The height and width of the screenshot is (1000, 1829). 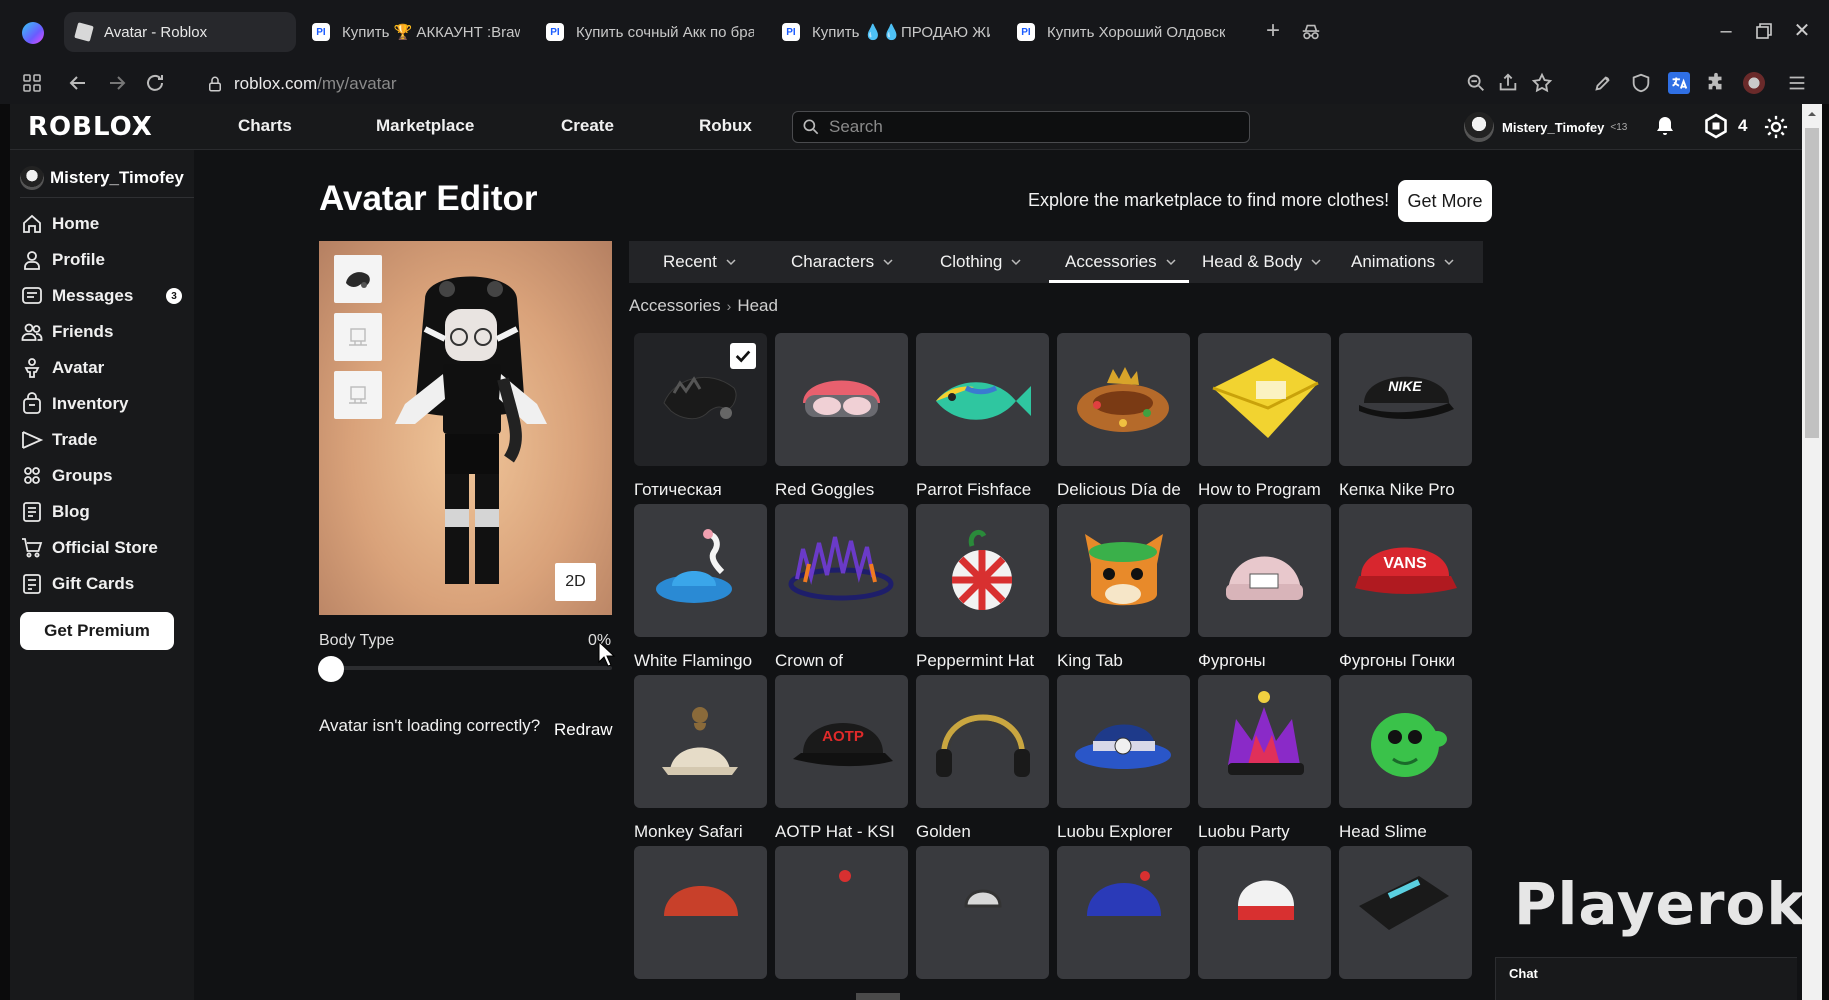 I want to click on sidebar-item-home: Home, so click(x=106, y=224).